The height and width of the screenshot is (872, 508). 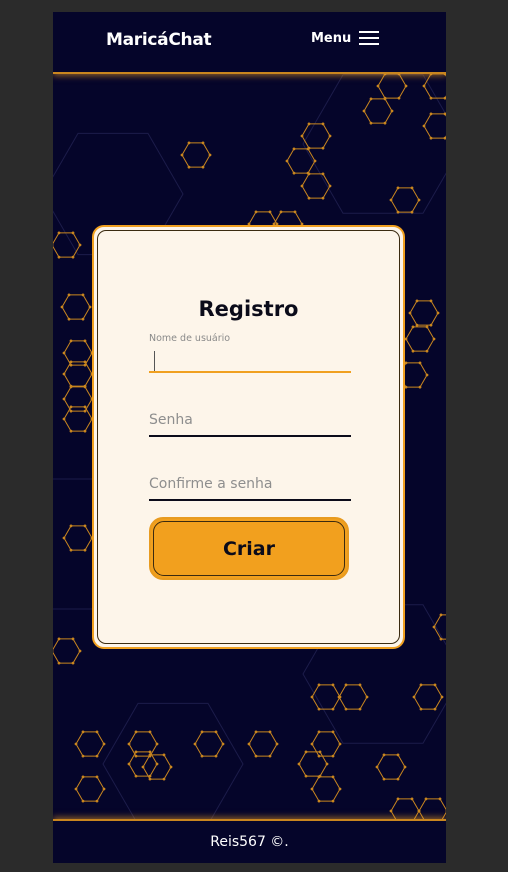 I want to click on confirm-password-underline, so click(x=250, y=500).